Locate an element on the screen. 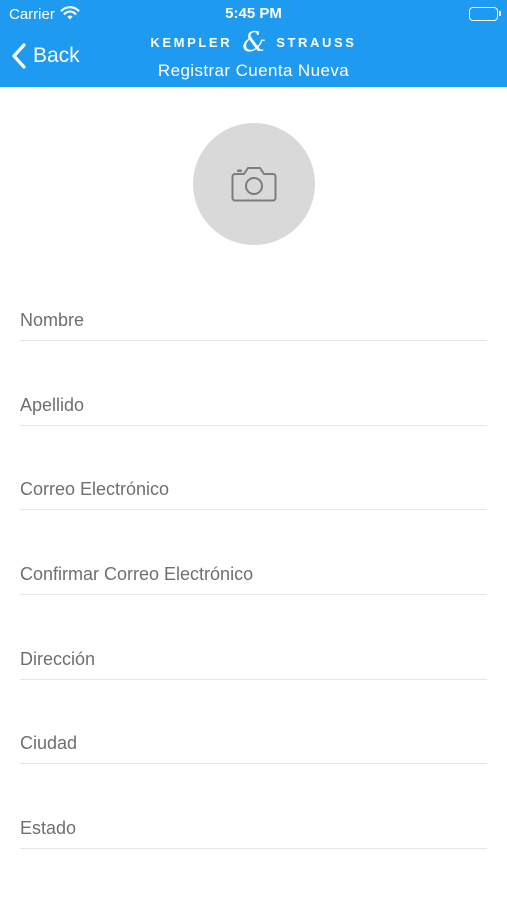 This screenshot has width=507, height=900. state-field is located at coordinates (253, 829).